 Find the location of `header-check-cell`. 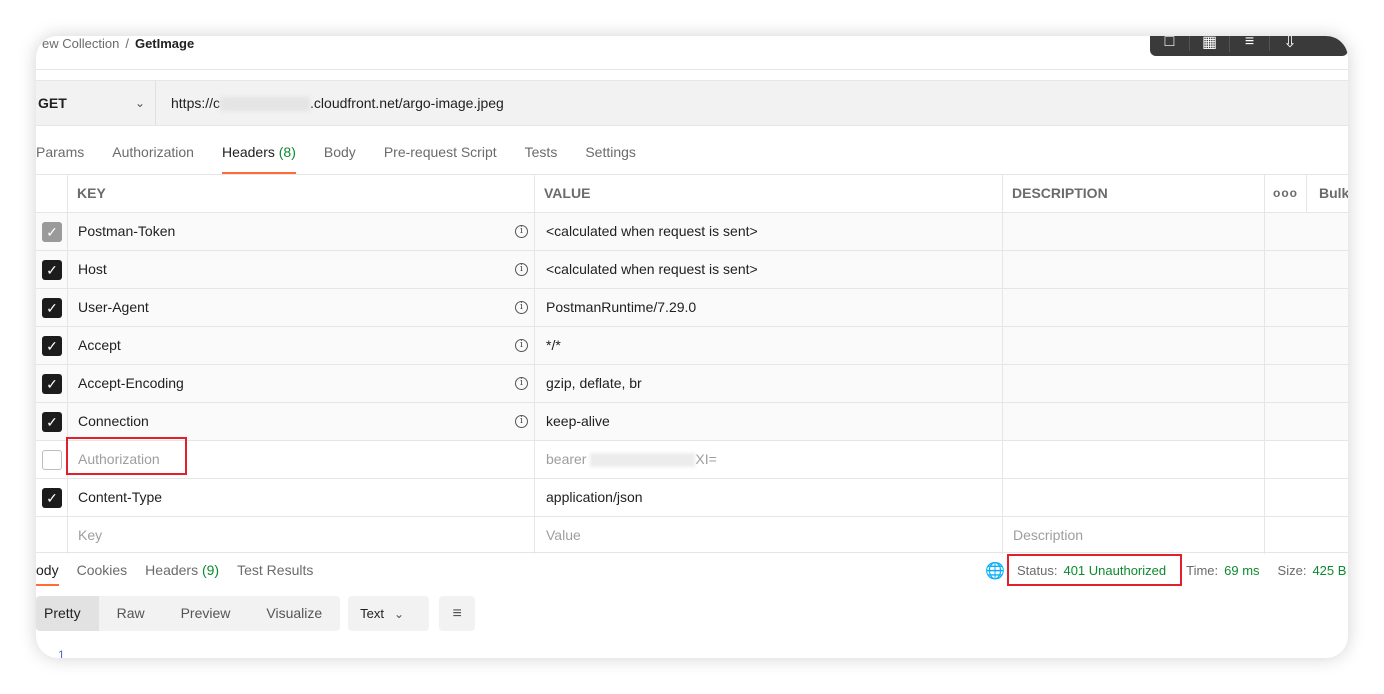

header-check-cell is located at coordinates (52, 193).